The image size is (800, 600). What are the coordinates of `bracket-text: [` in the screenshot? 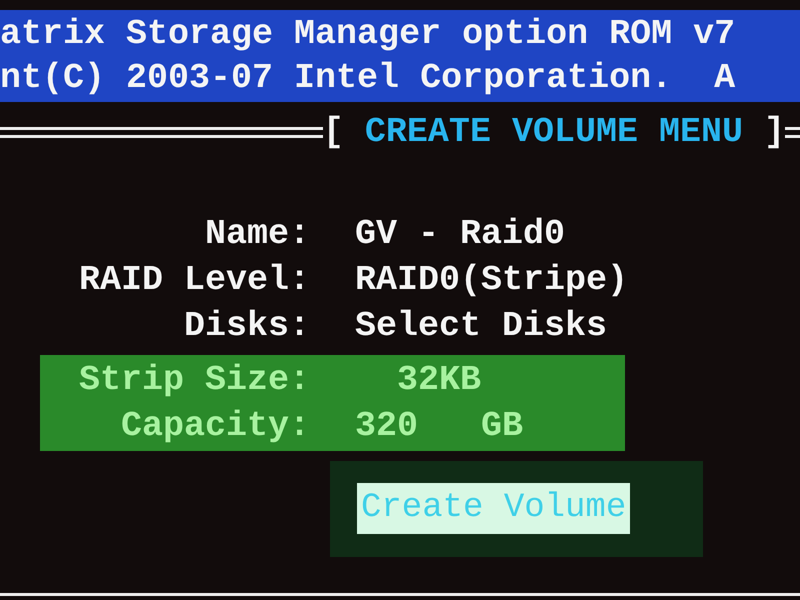 It's located at (333, 132).